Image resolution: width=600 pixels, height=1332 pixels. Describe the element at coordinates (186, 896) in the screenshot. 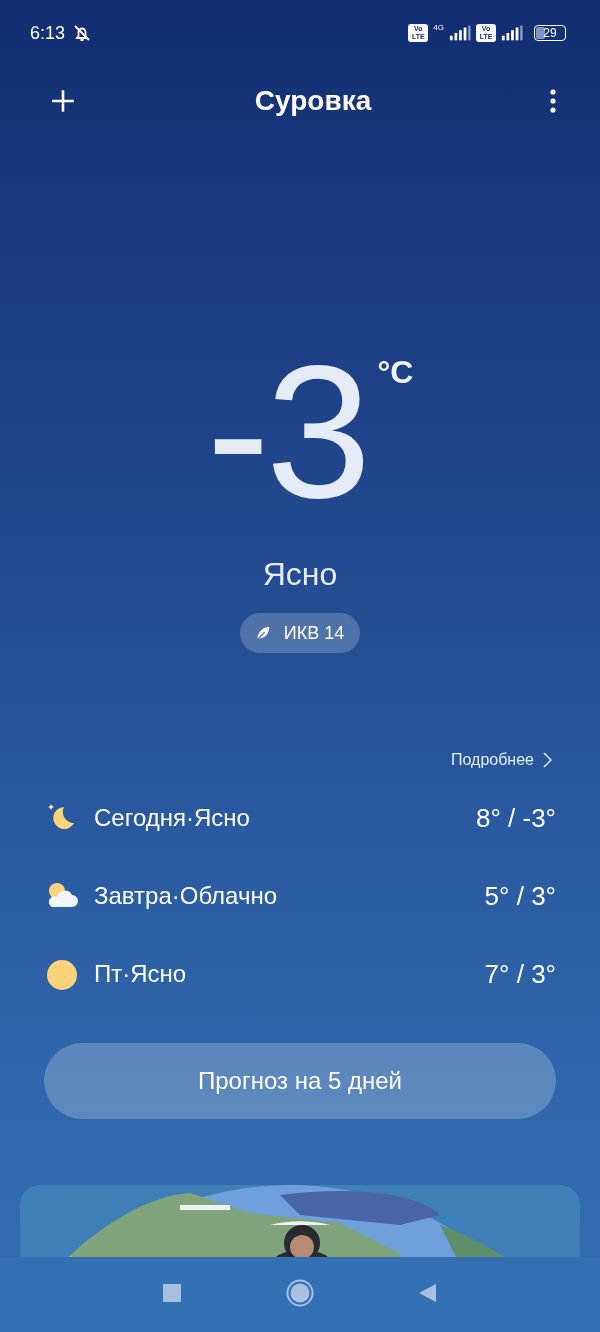

I see `day-label: Завтра·Облачно` at that location.